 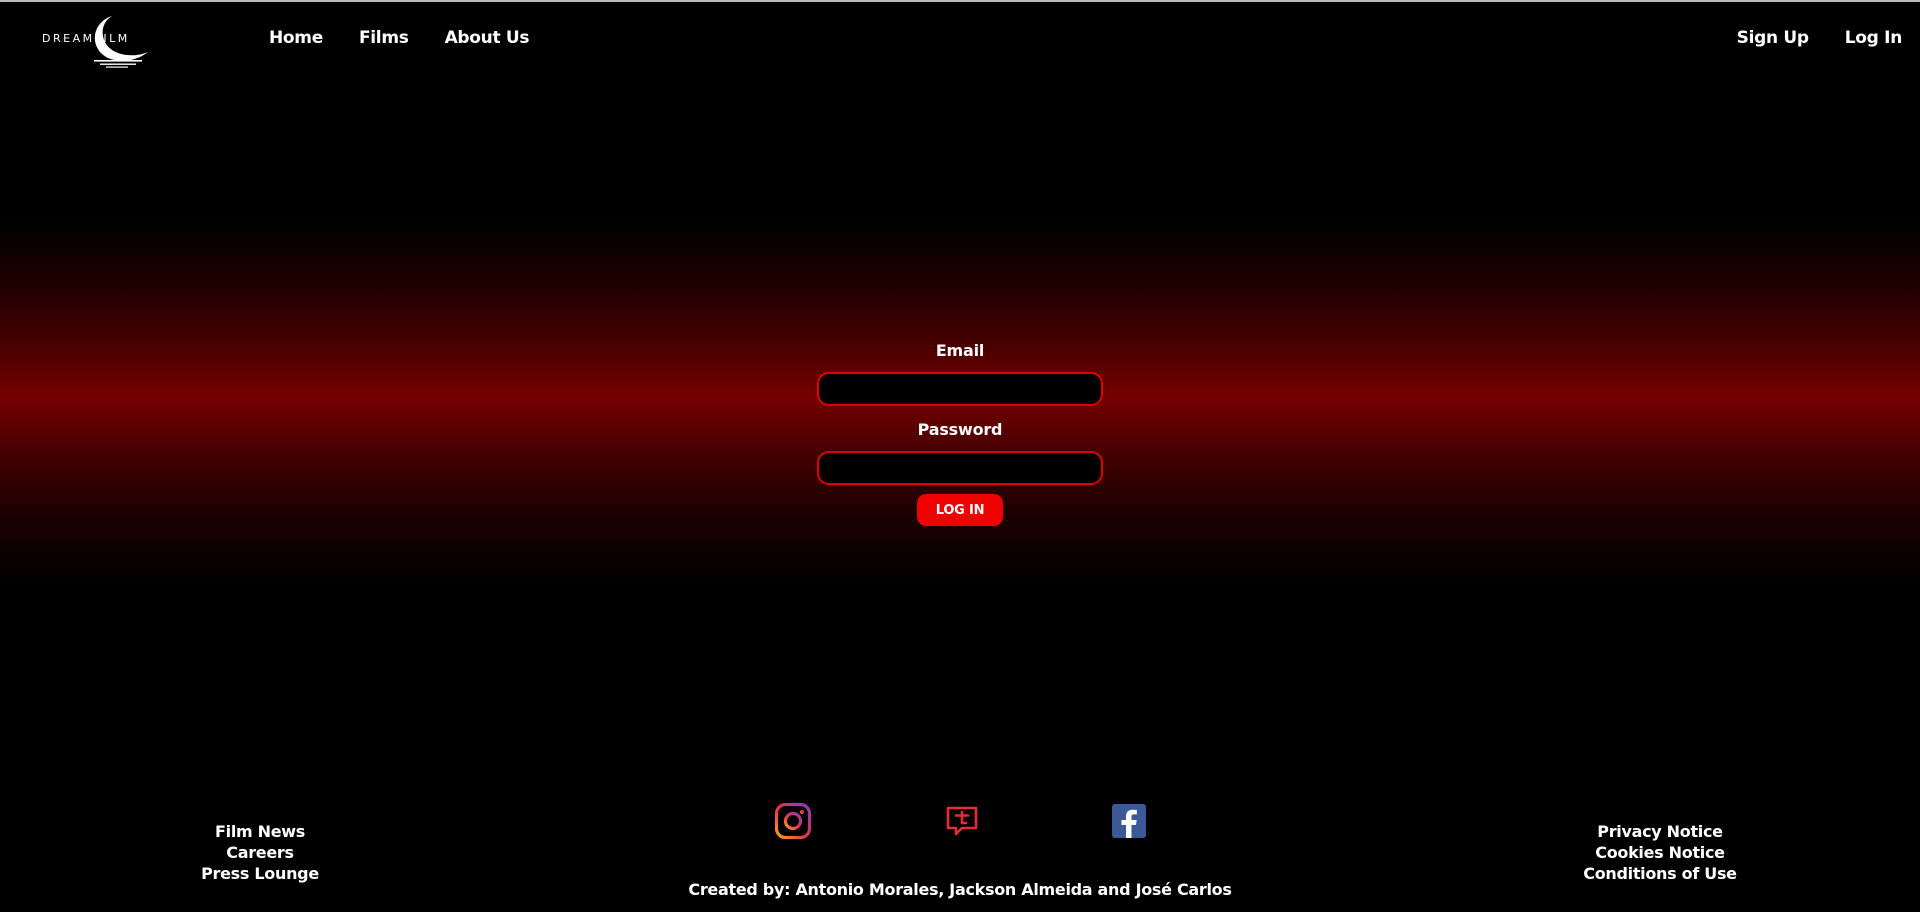 I want to click on nav-log-in: Log In, so click(x=1874, y=38).